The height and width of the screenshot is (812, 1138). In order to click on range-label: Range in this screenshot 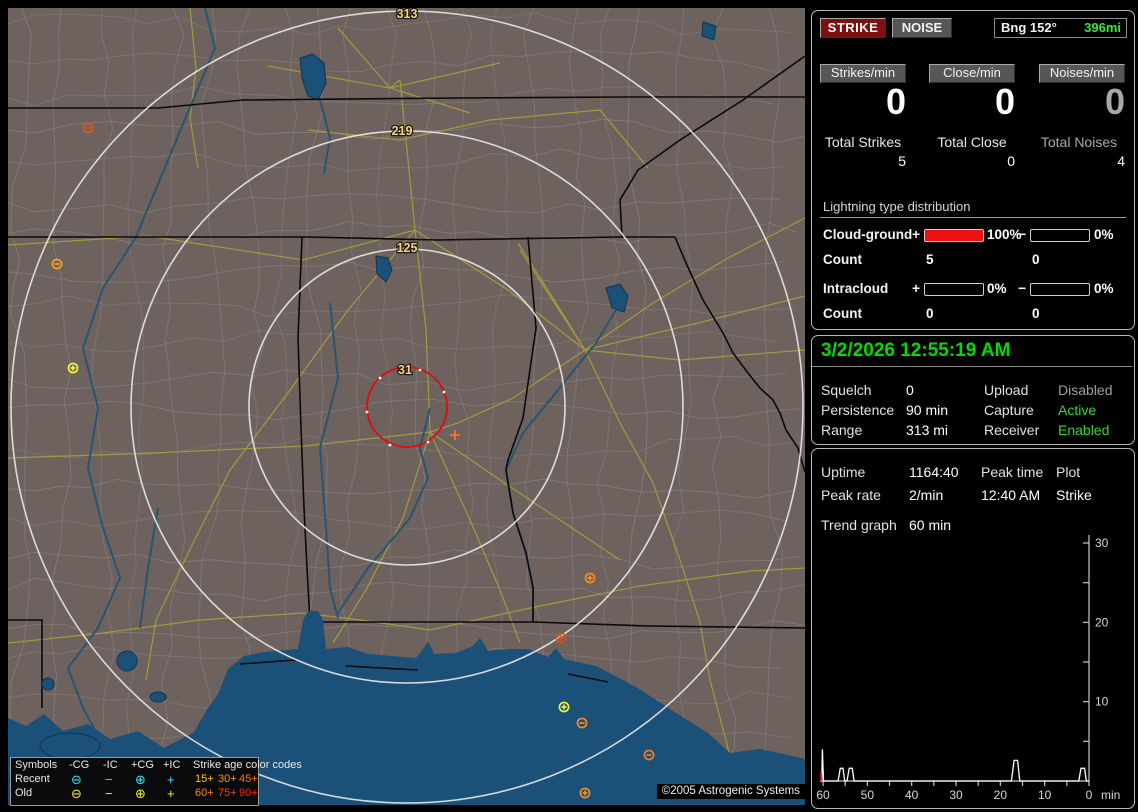, I will do `click(842, 430)`.